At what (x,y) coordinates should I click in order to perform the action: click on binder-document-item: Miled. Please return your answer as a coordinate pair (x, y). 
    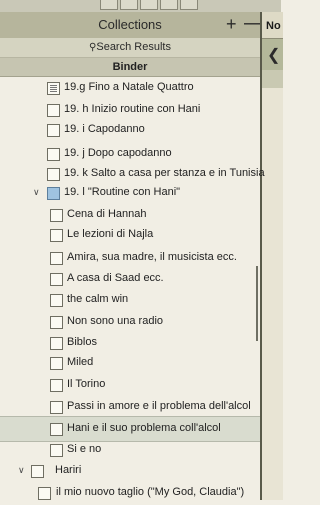
    Looking at the image, I should click on (130, 363).